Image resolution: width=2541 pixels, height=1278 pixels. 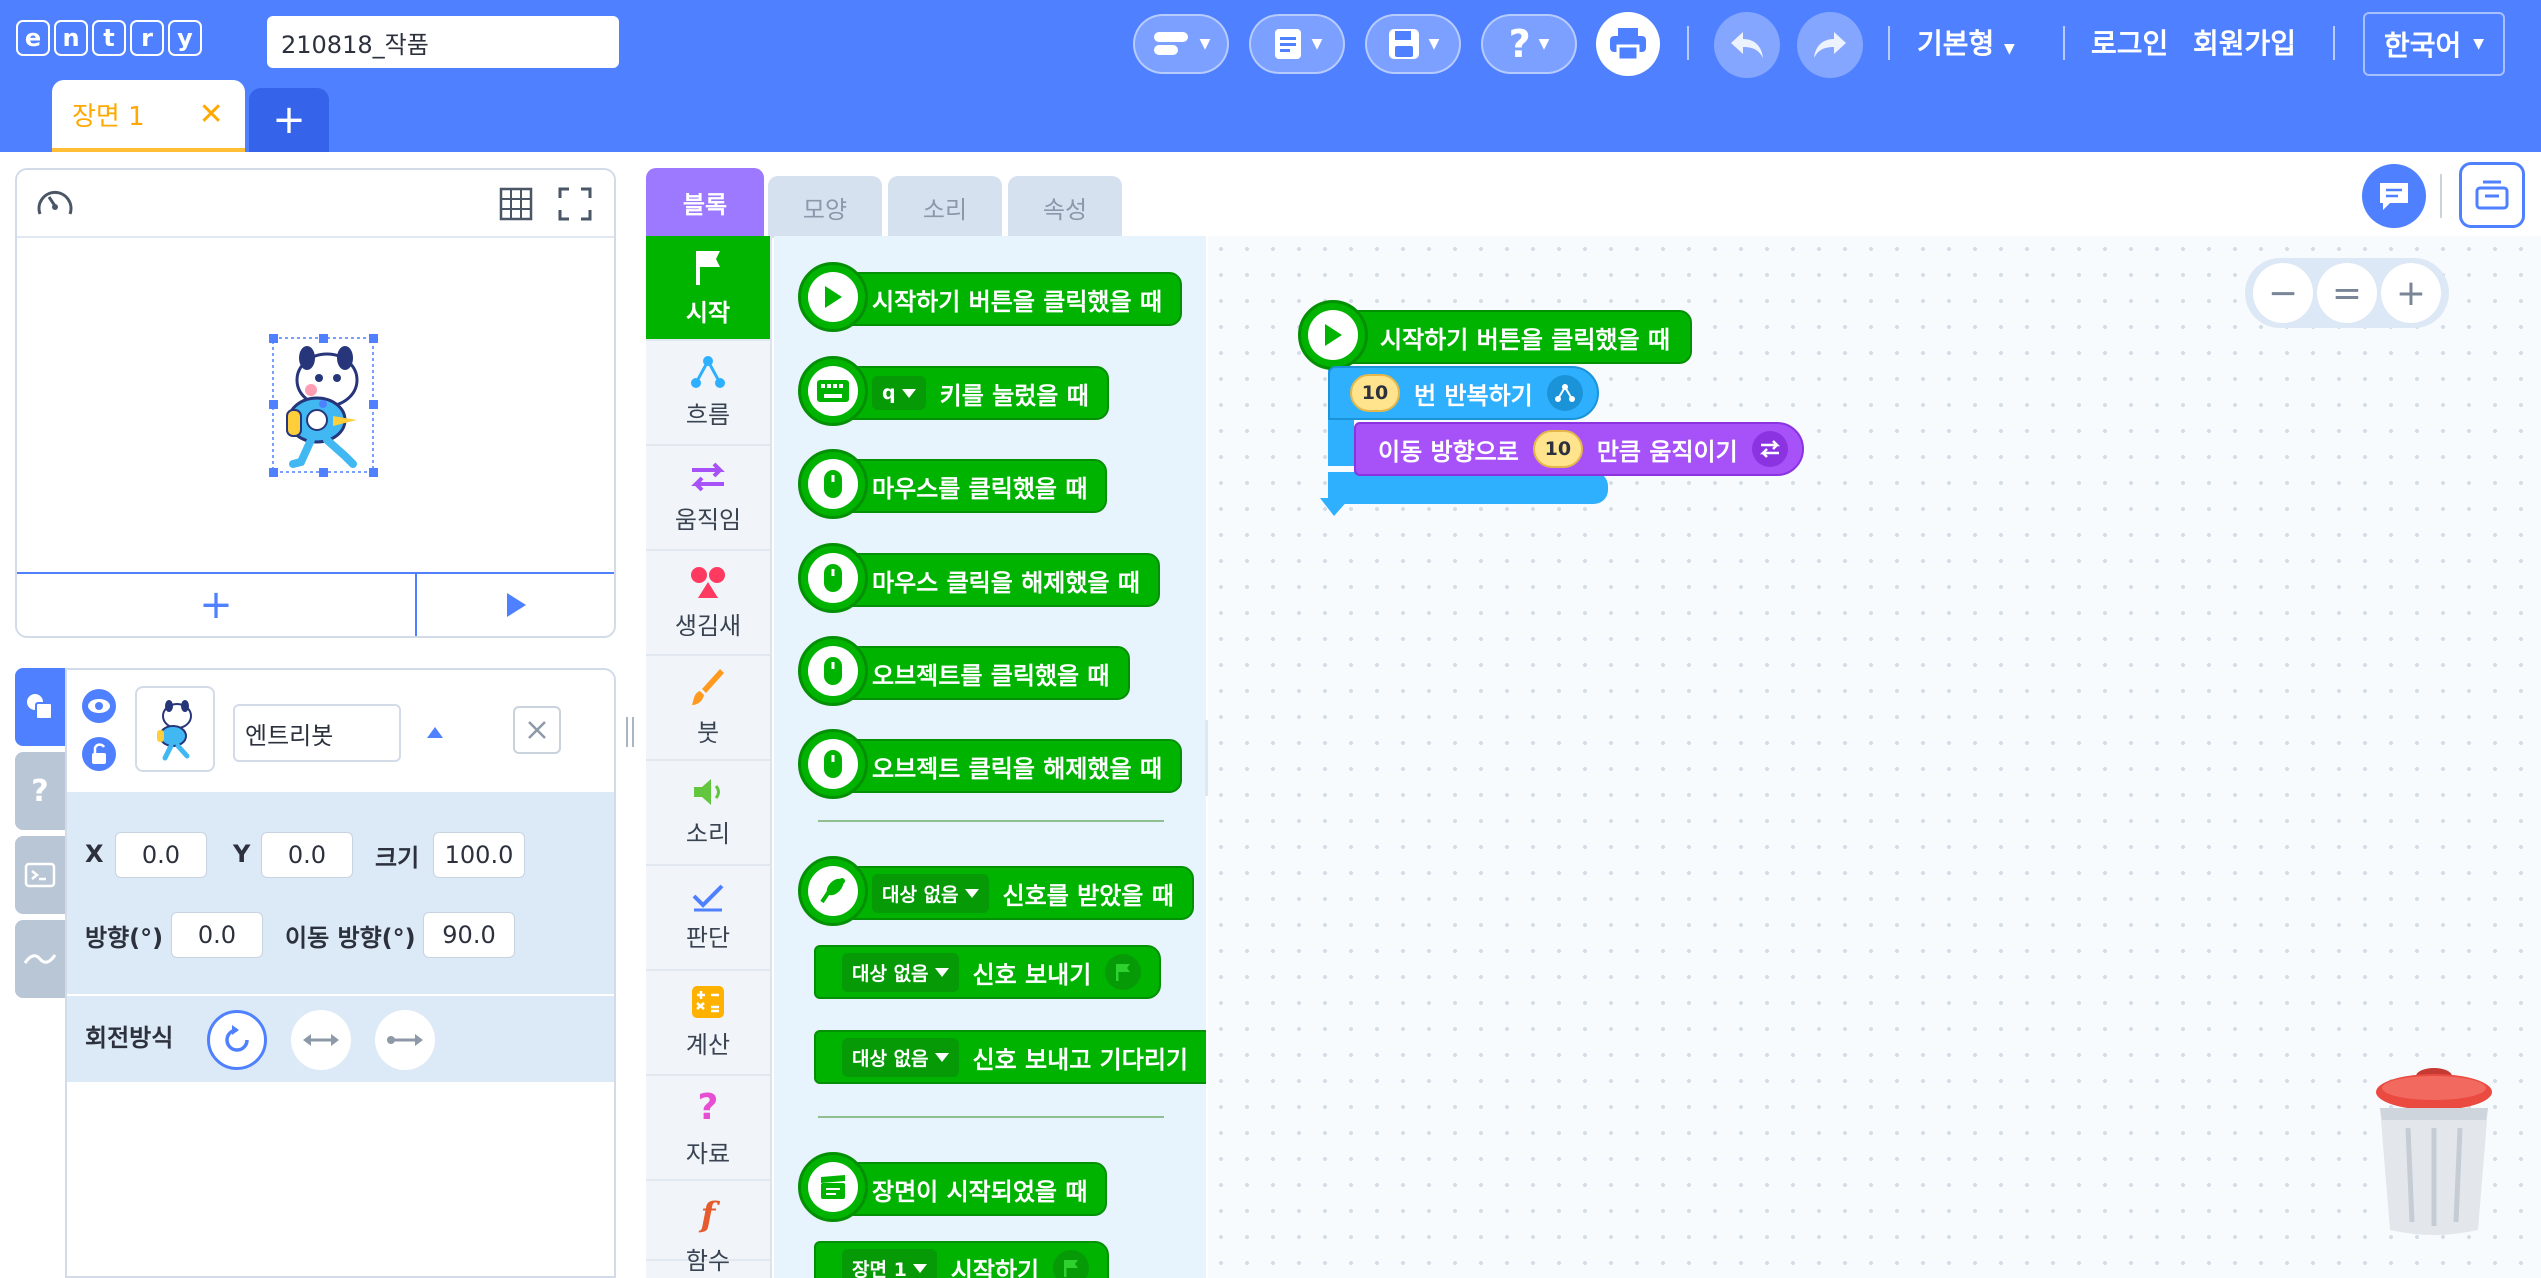 I want to click on category-sound: 소리, so click(x=708, y=813).